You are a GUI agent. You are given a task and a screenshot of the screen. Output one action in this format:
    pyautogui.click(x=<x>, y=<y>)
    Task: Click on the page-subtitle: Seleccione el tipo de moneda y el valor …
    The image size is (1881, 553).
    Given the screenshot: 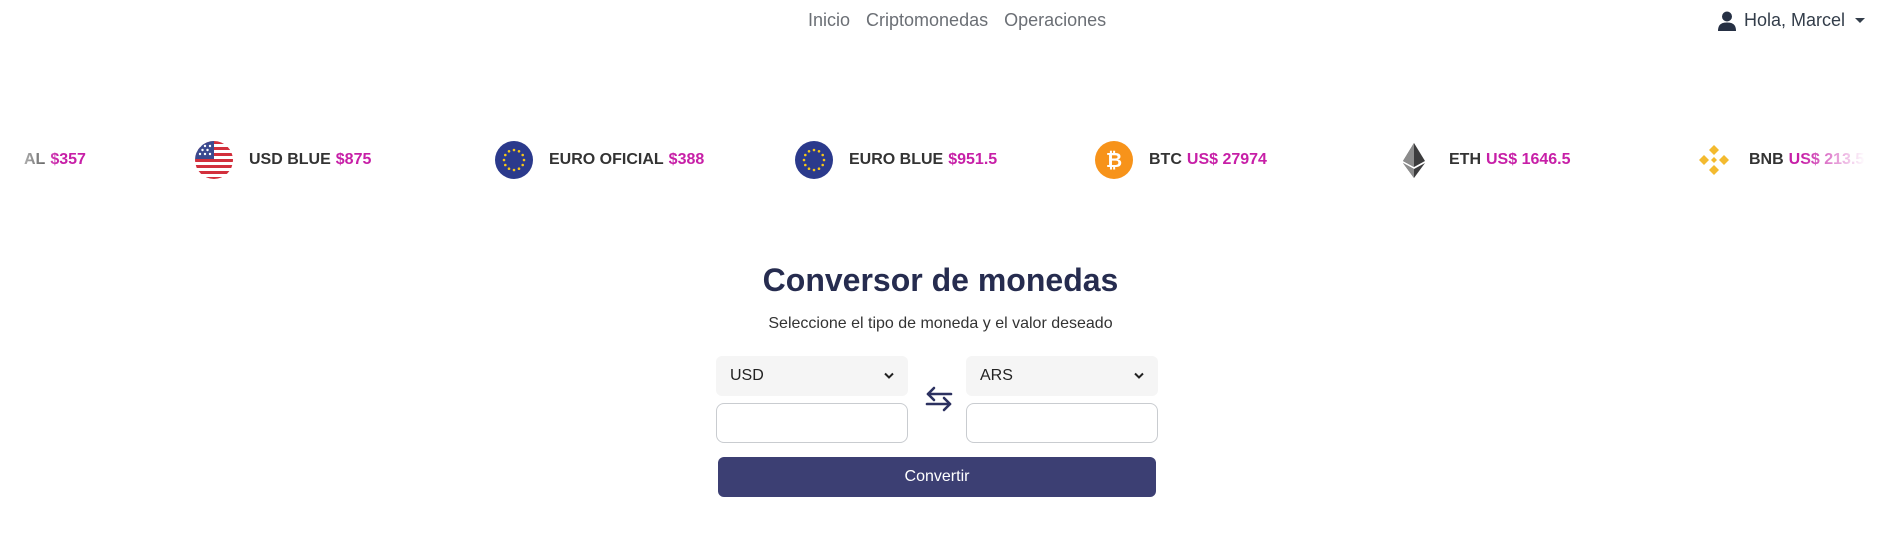 What is the action you would take?
    pyautogui.click(x=940, y=323)
    